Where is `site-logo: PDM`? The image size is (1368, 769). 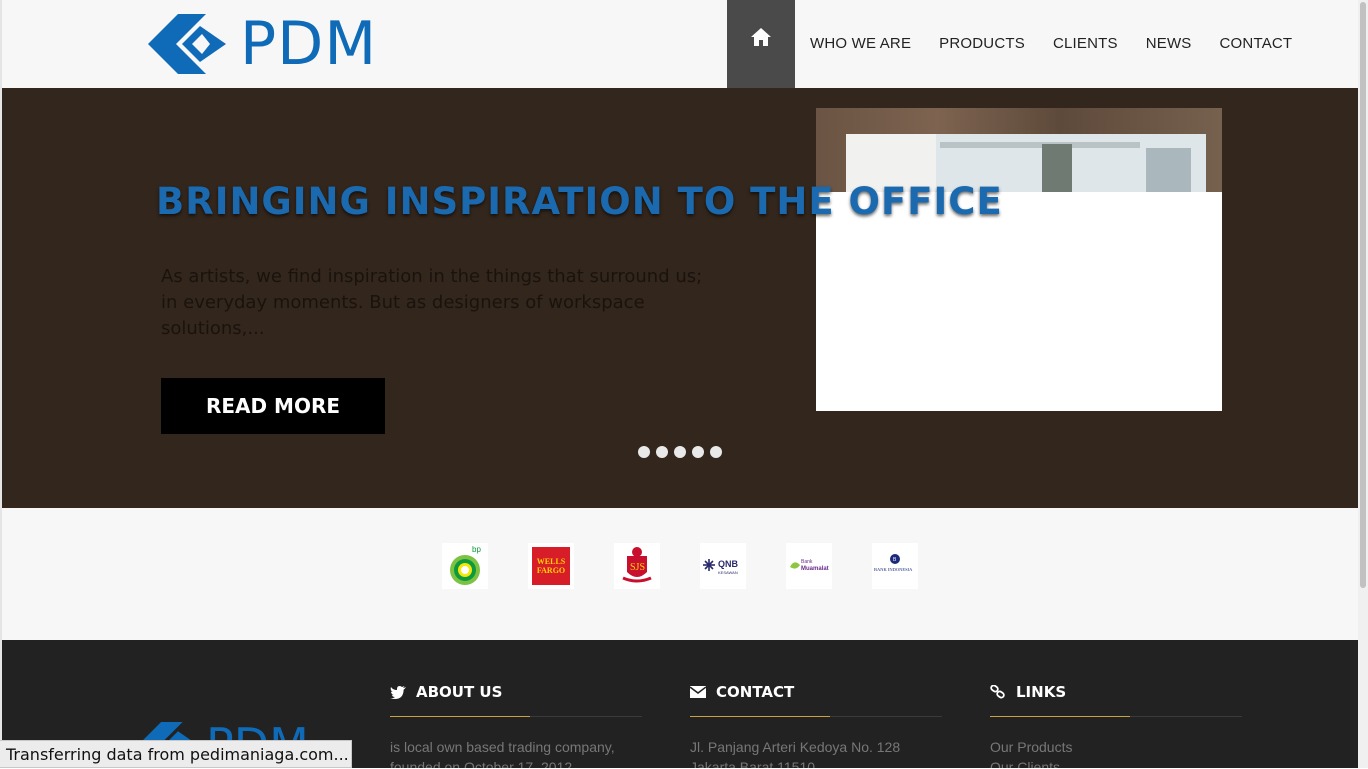
site-logo: PDM is located at coordinates (262, 44).